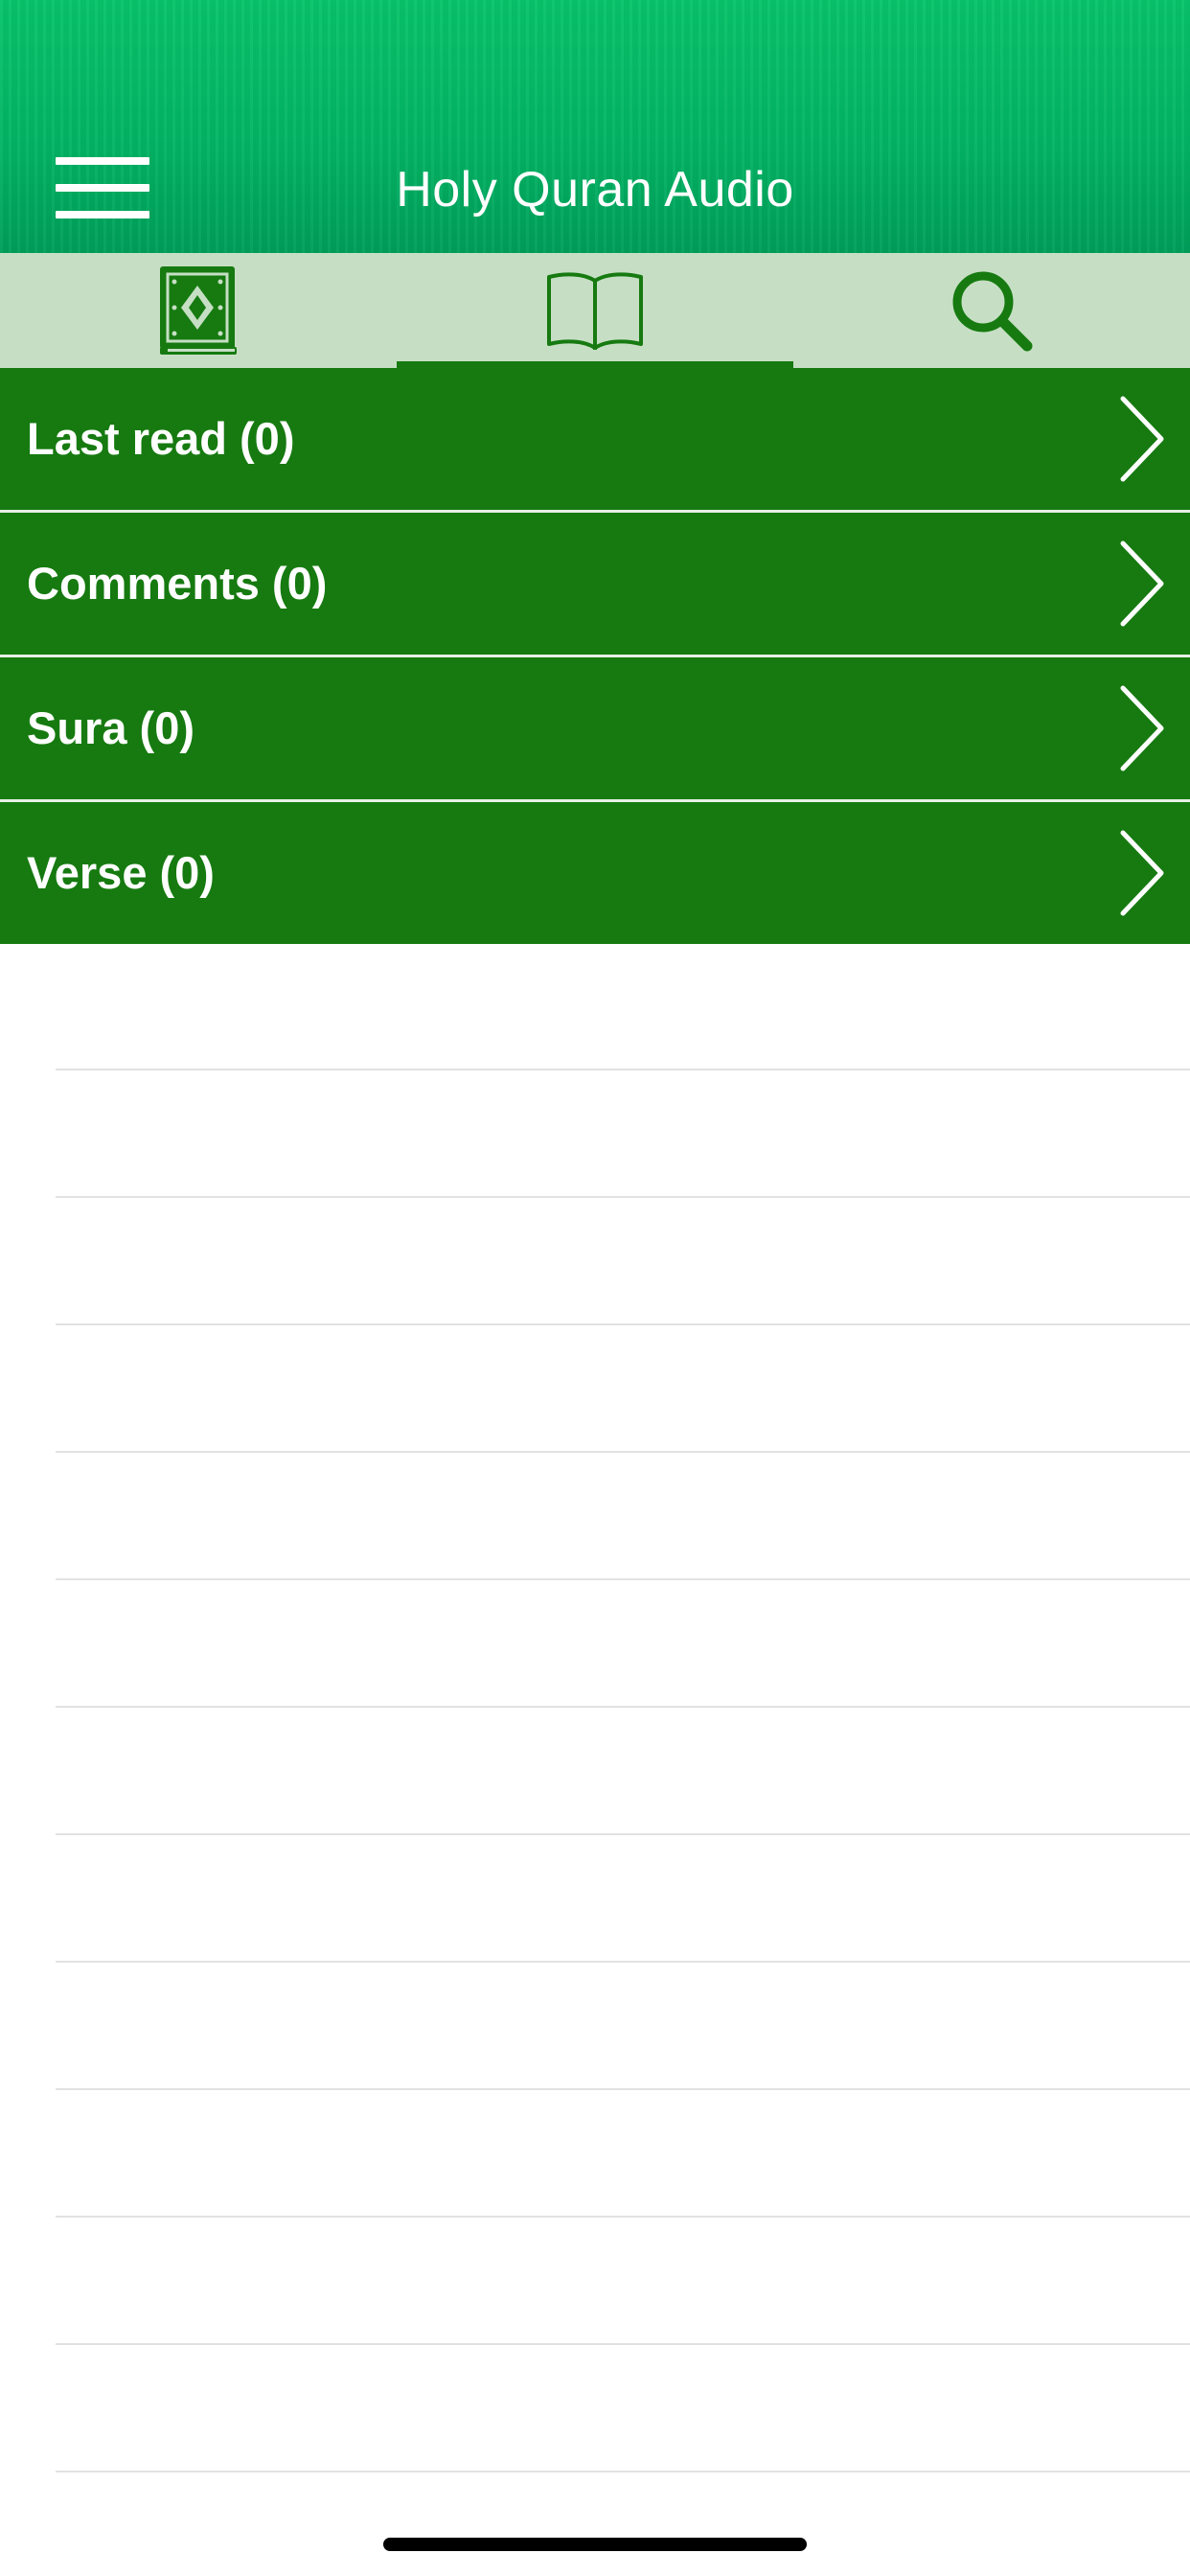  What do you see at coordinates (595, 440) in the screenshot?
I see `row-last-read: Last read (0)` at bounding box center [595, 440].